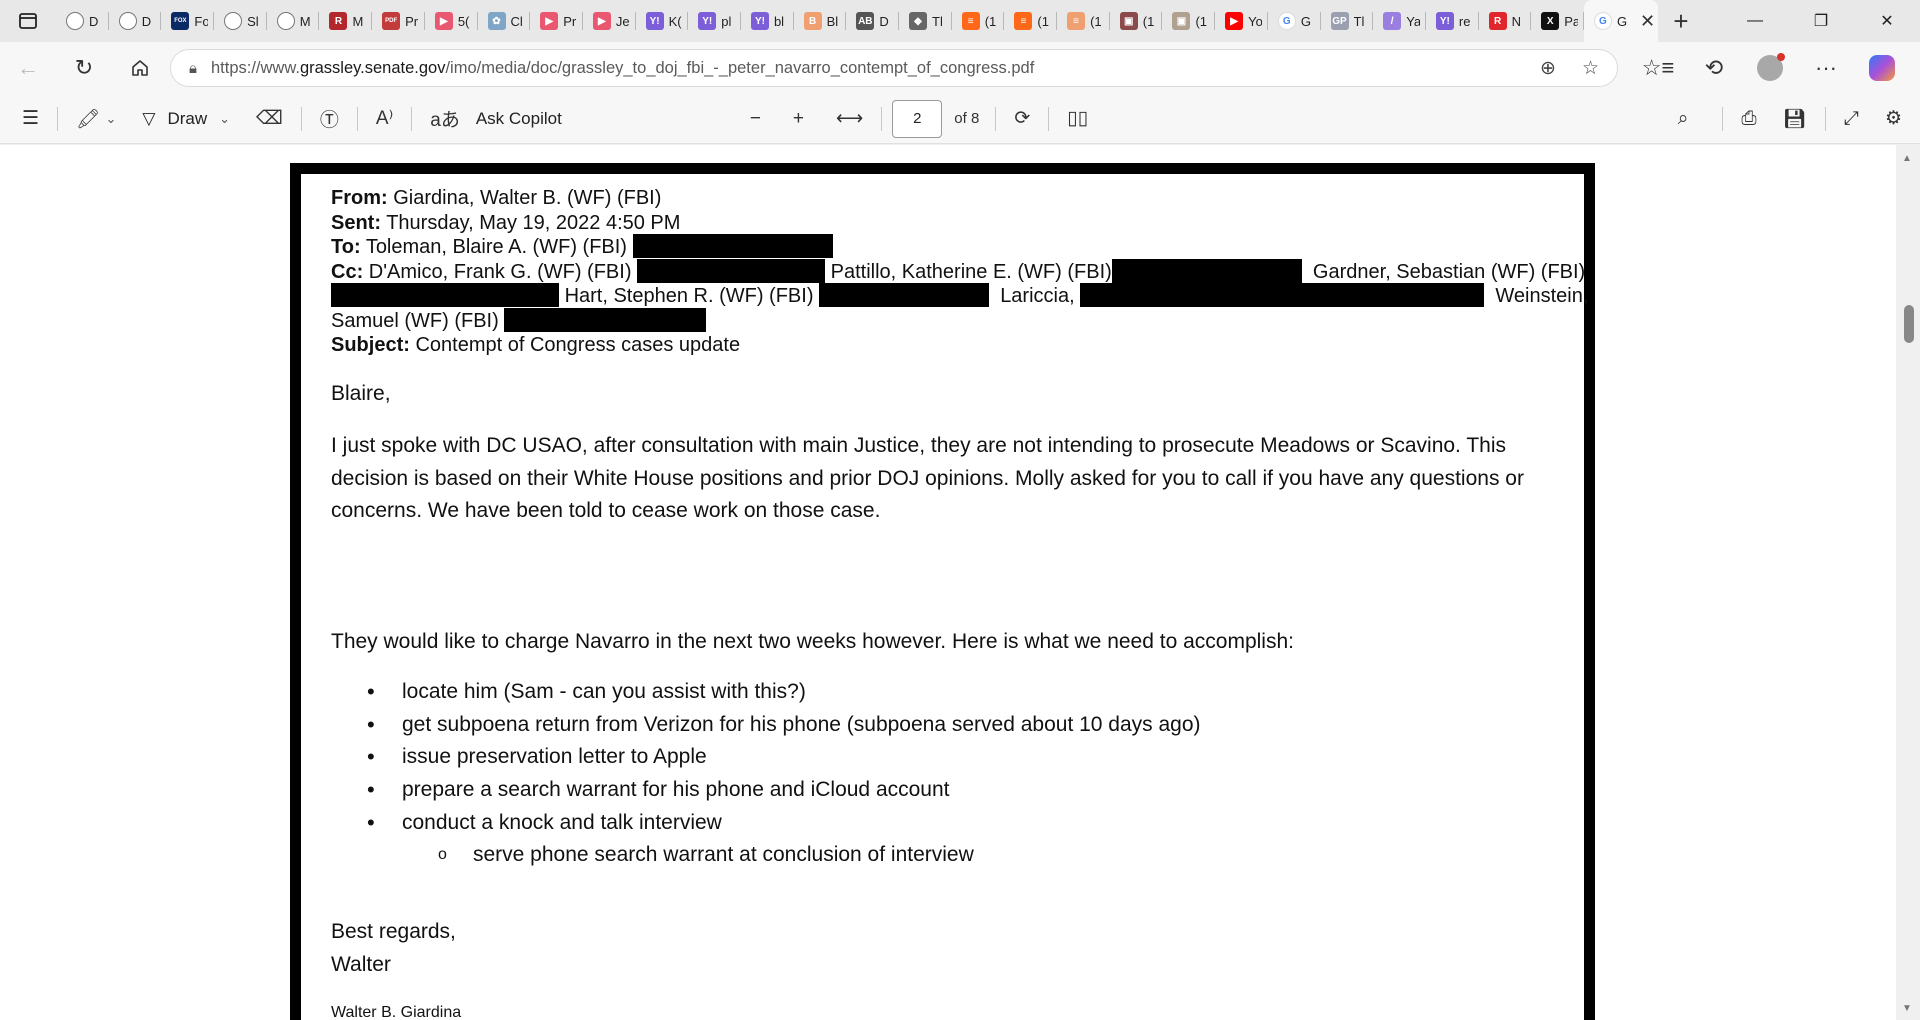  Describe the element at coordinates (361, 964) in the screenshot. I see `email-signoff: Walter` at that location.